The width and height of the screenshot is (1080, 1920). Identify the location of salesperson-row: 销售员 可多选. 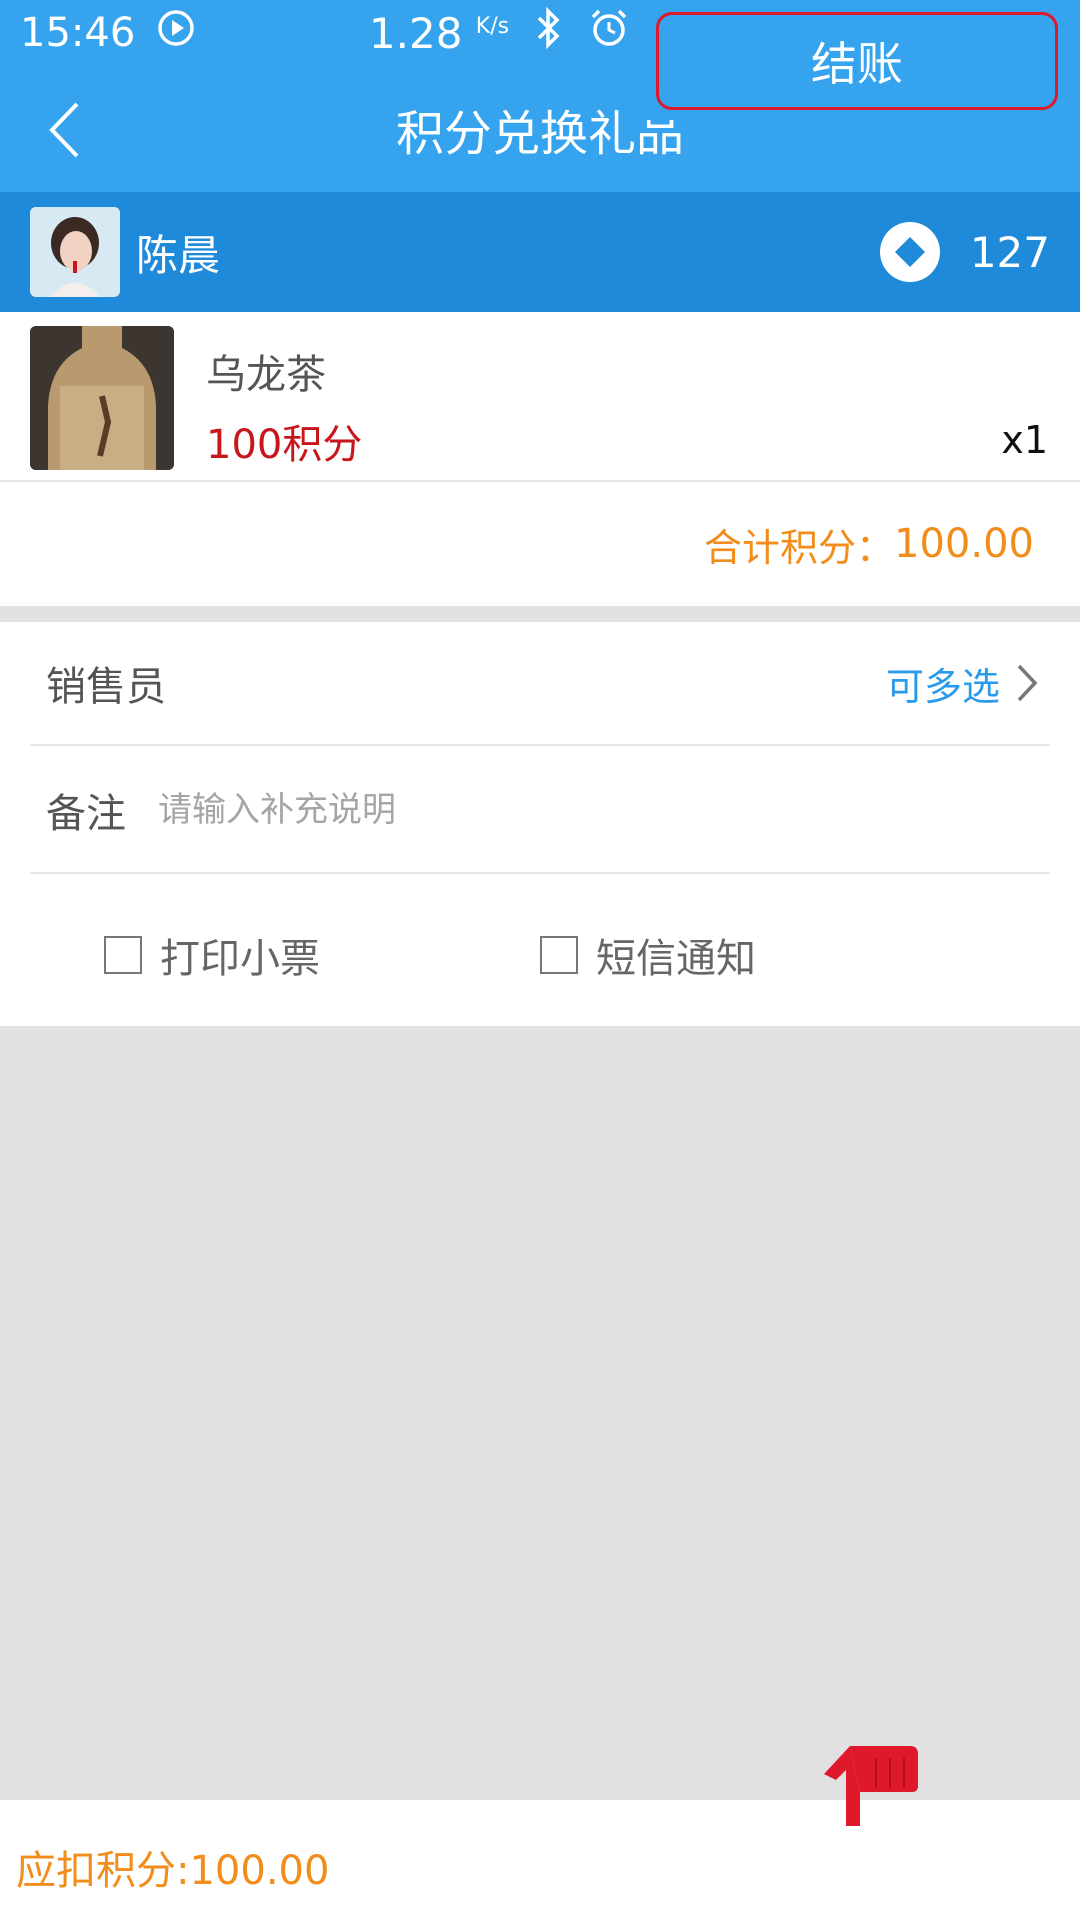
(540, 684).